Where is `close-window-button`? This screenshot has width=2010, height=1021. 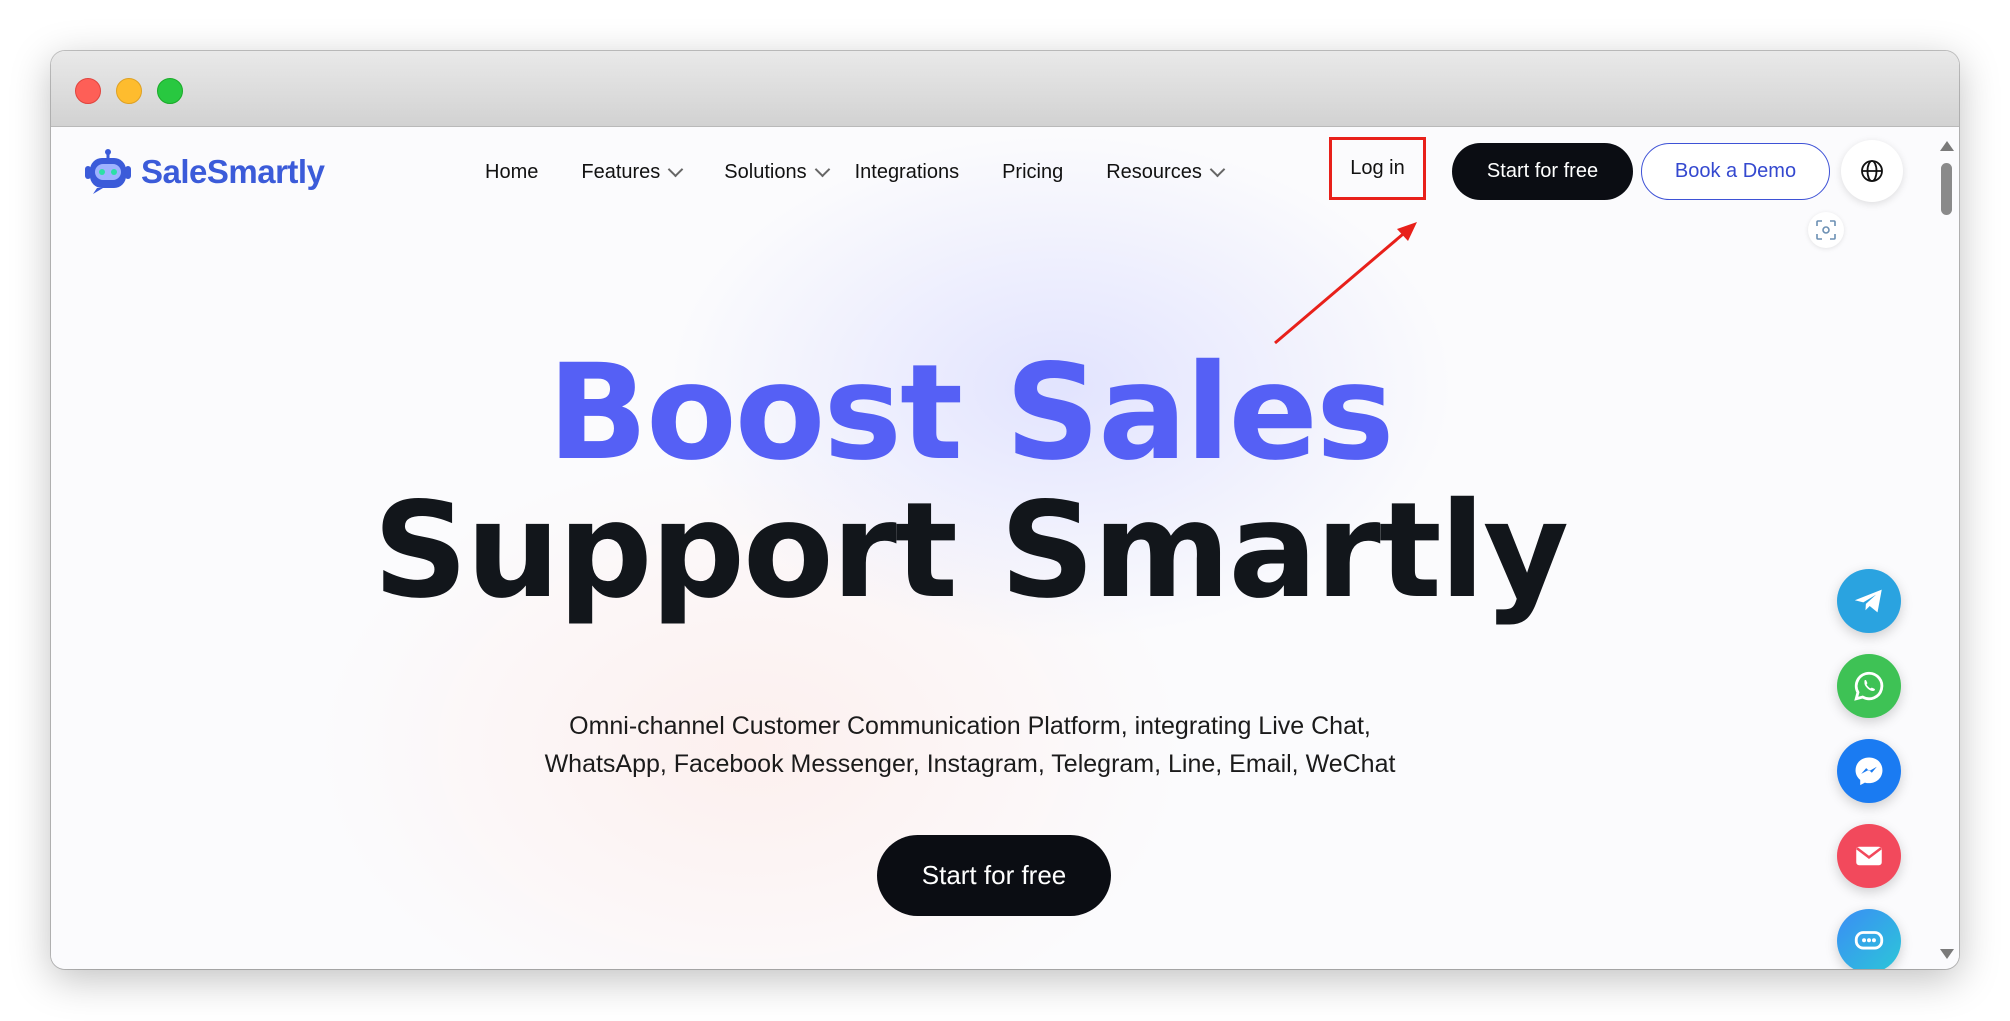
close-window-button is located at coordinates (88, 91).